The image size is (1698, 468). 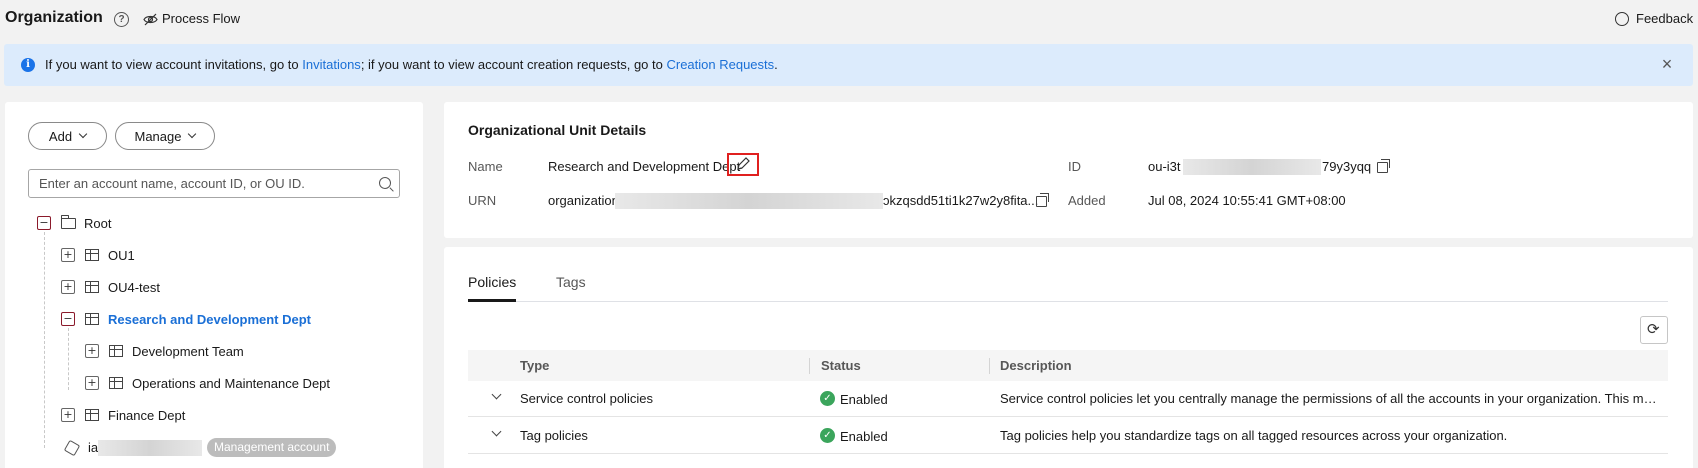 What do you see at coordinates (535, 365) in the screenshot?
I see `column-header-type: Type` at bounding box center [535, 365].